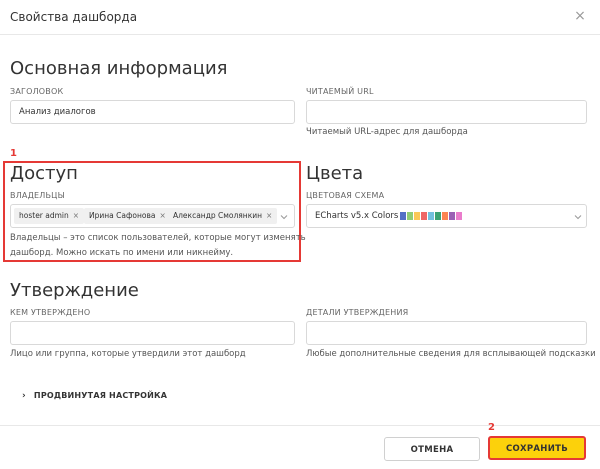  Describe the element at coordinates (387, 132) in the screenshot. I see `url-helper: Читаемый URL-адрес для дашборда` at that location.